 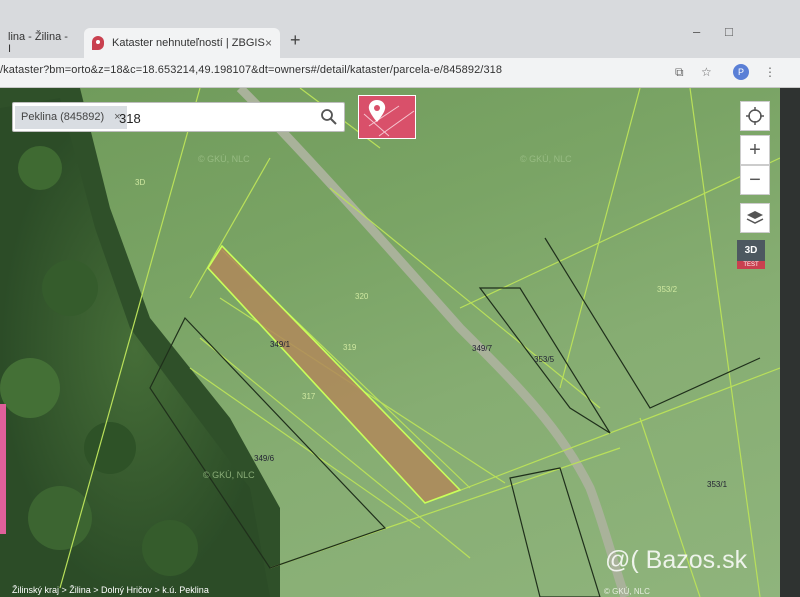 I want to click on parcel-label: 349/1, so click(x=280, y=344).